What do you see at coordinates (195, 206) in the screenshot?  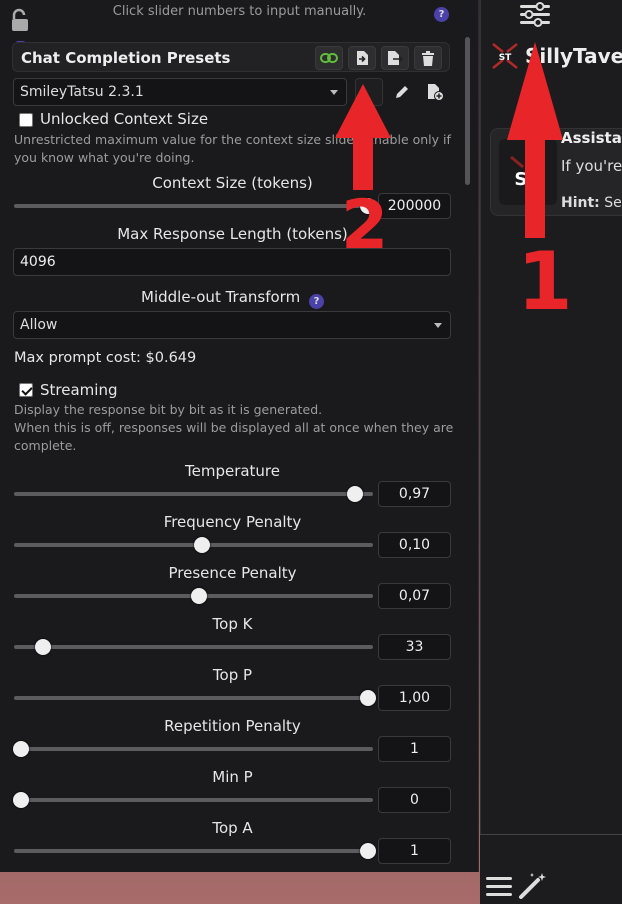 I see `context-size-slider` at bounding box center [195, 206].